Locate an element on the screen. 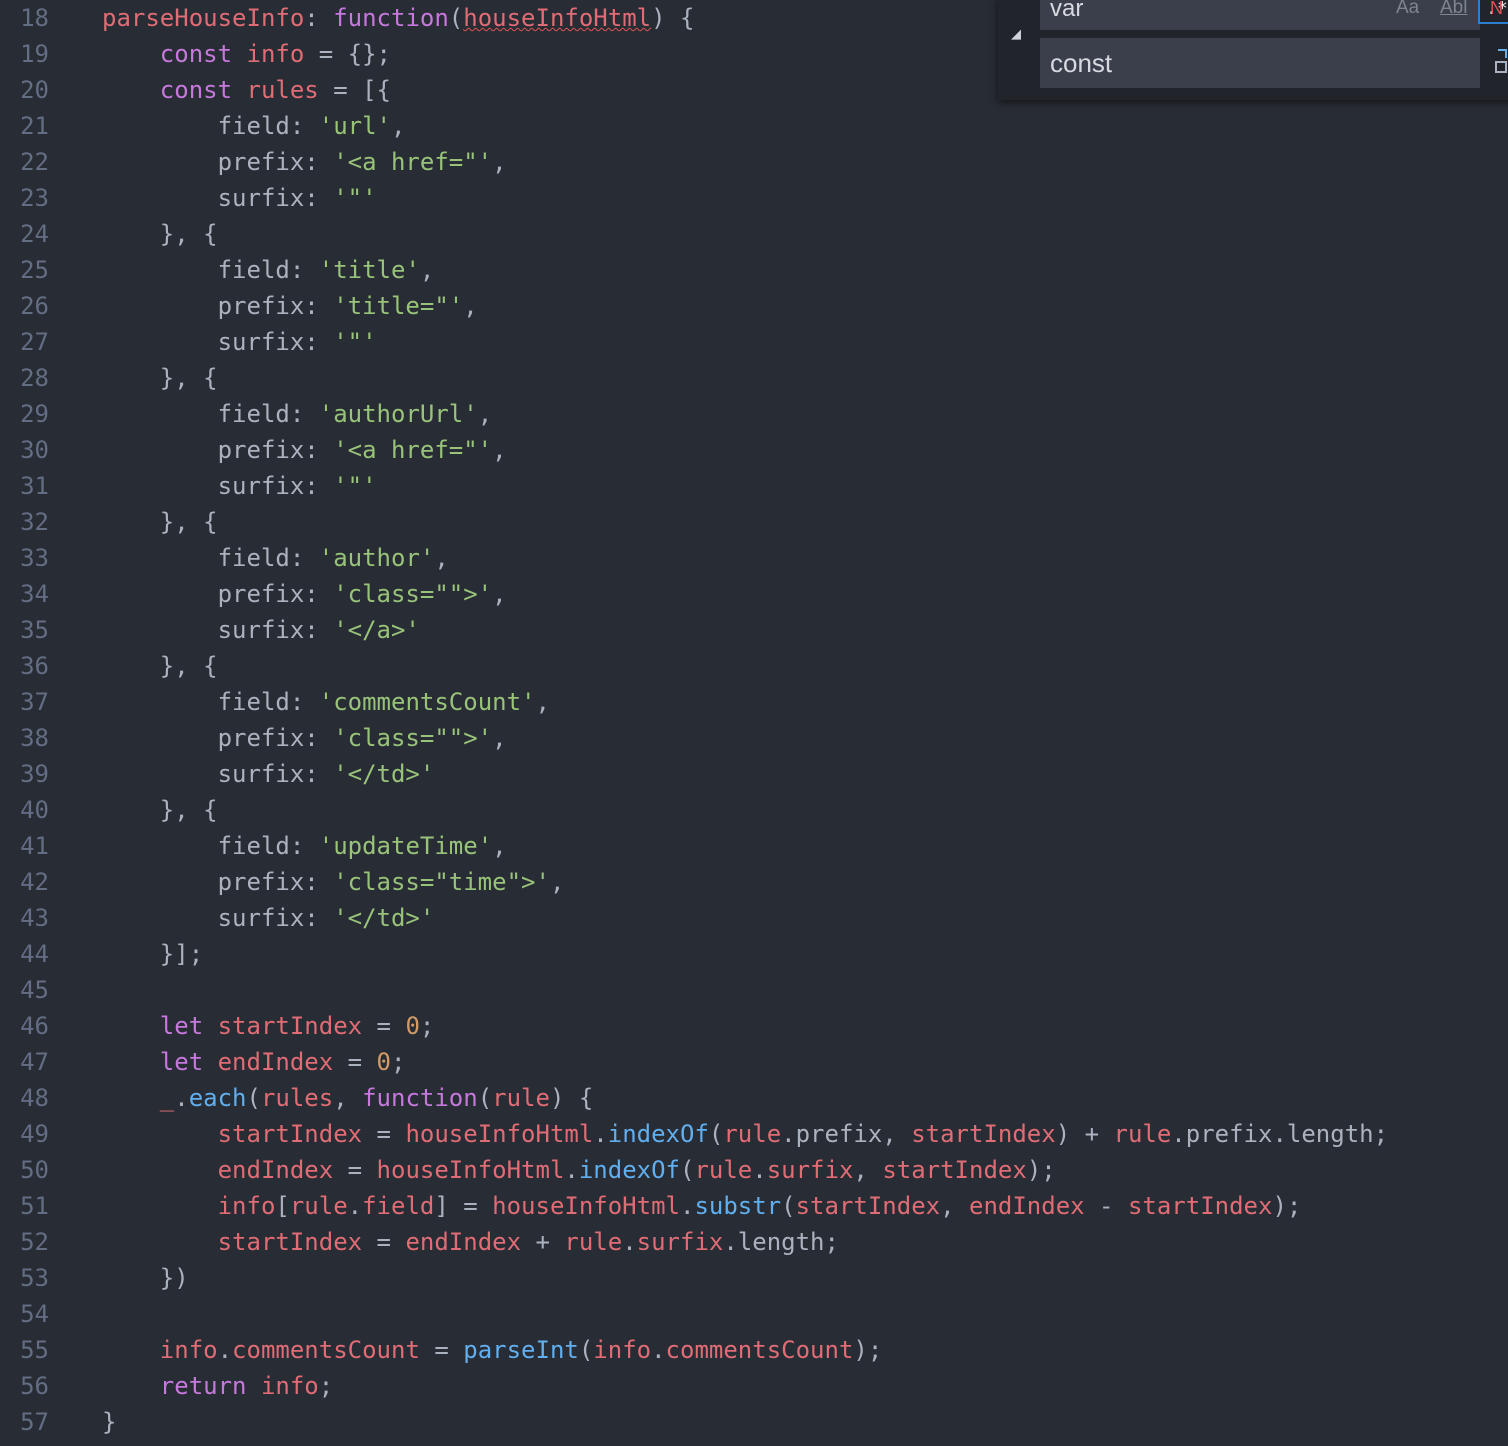 The width and height of the screenshot is (1508, 1446). code-line: 24 }, { is located at coordinates (754, 234).